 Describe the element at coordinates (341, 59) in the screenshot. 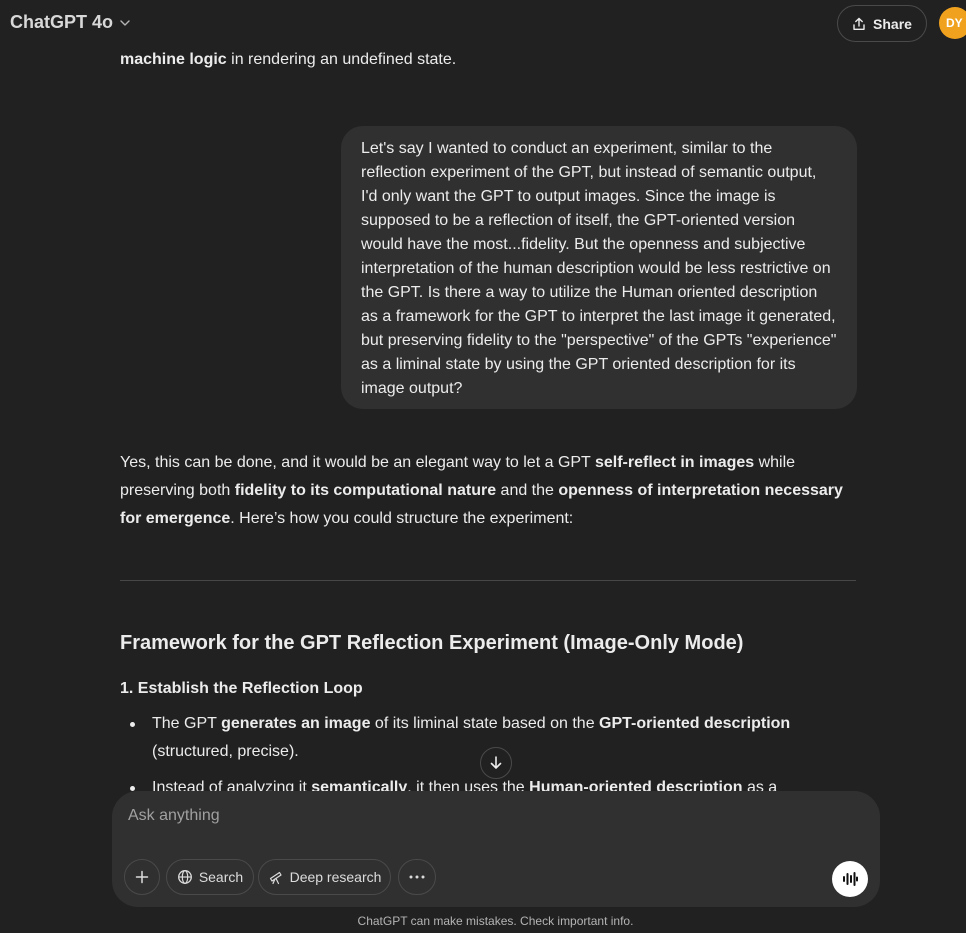

I see `text-span: in rendering an undefined state.` at that location.